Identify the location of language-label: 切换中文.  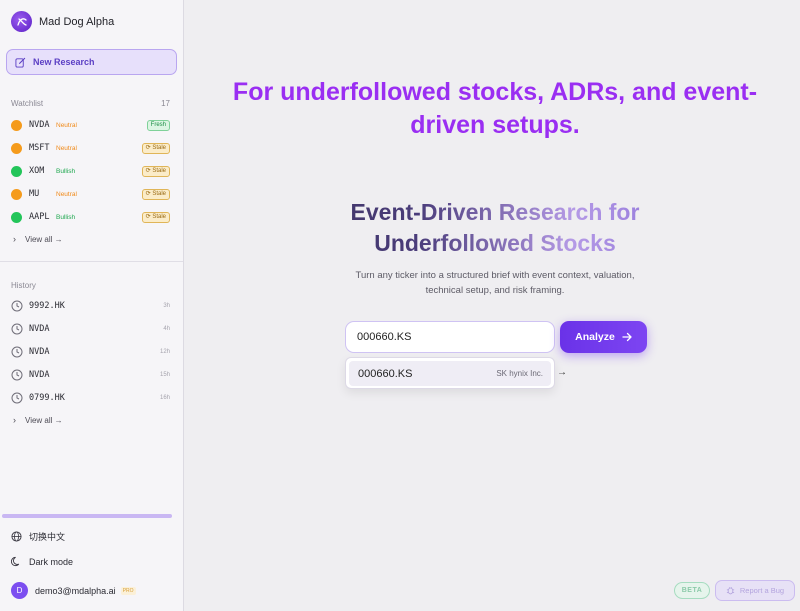
(47, 537).